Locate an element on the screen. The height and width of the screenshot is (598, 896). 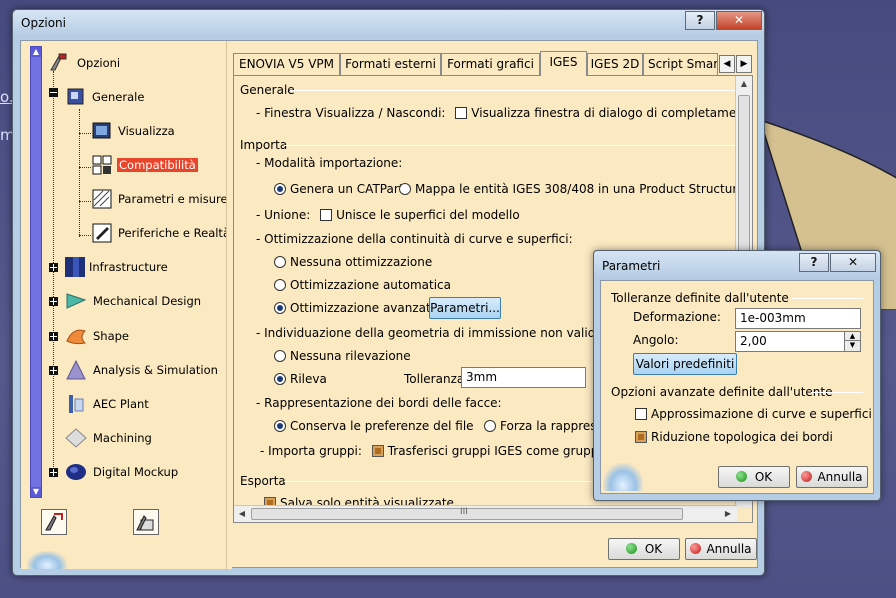
tree-scroll-up-icon: ▲ is located at coordinates (36, 52).